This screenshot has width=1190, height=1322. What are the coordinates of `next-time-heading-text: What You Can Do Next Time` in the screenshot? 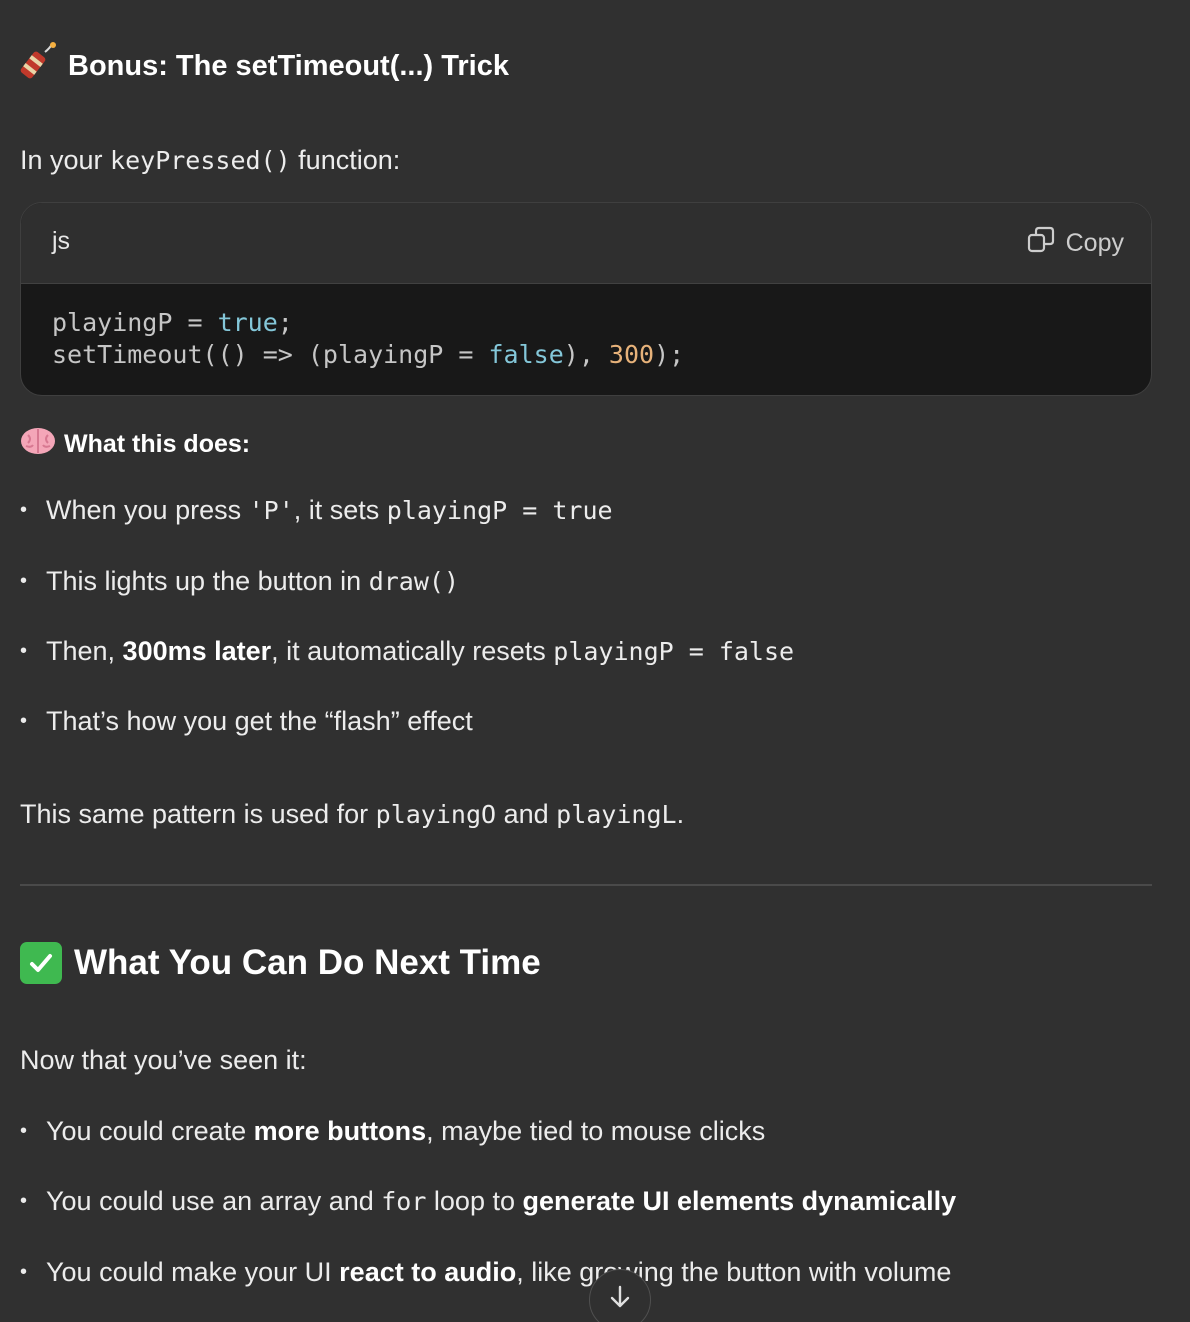 It's located at (307, 962).